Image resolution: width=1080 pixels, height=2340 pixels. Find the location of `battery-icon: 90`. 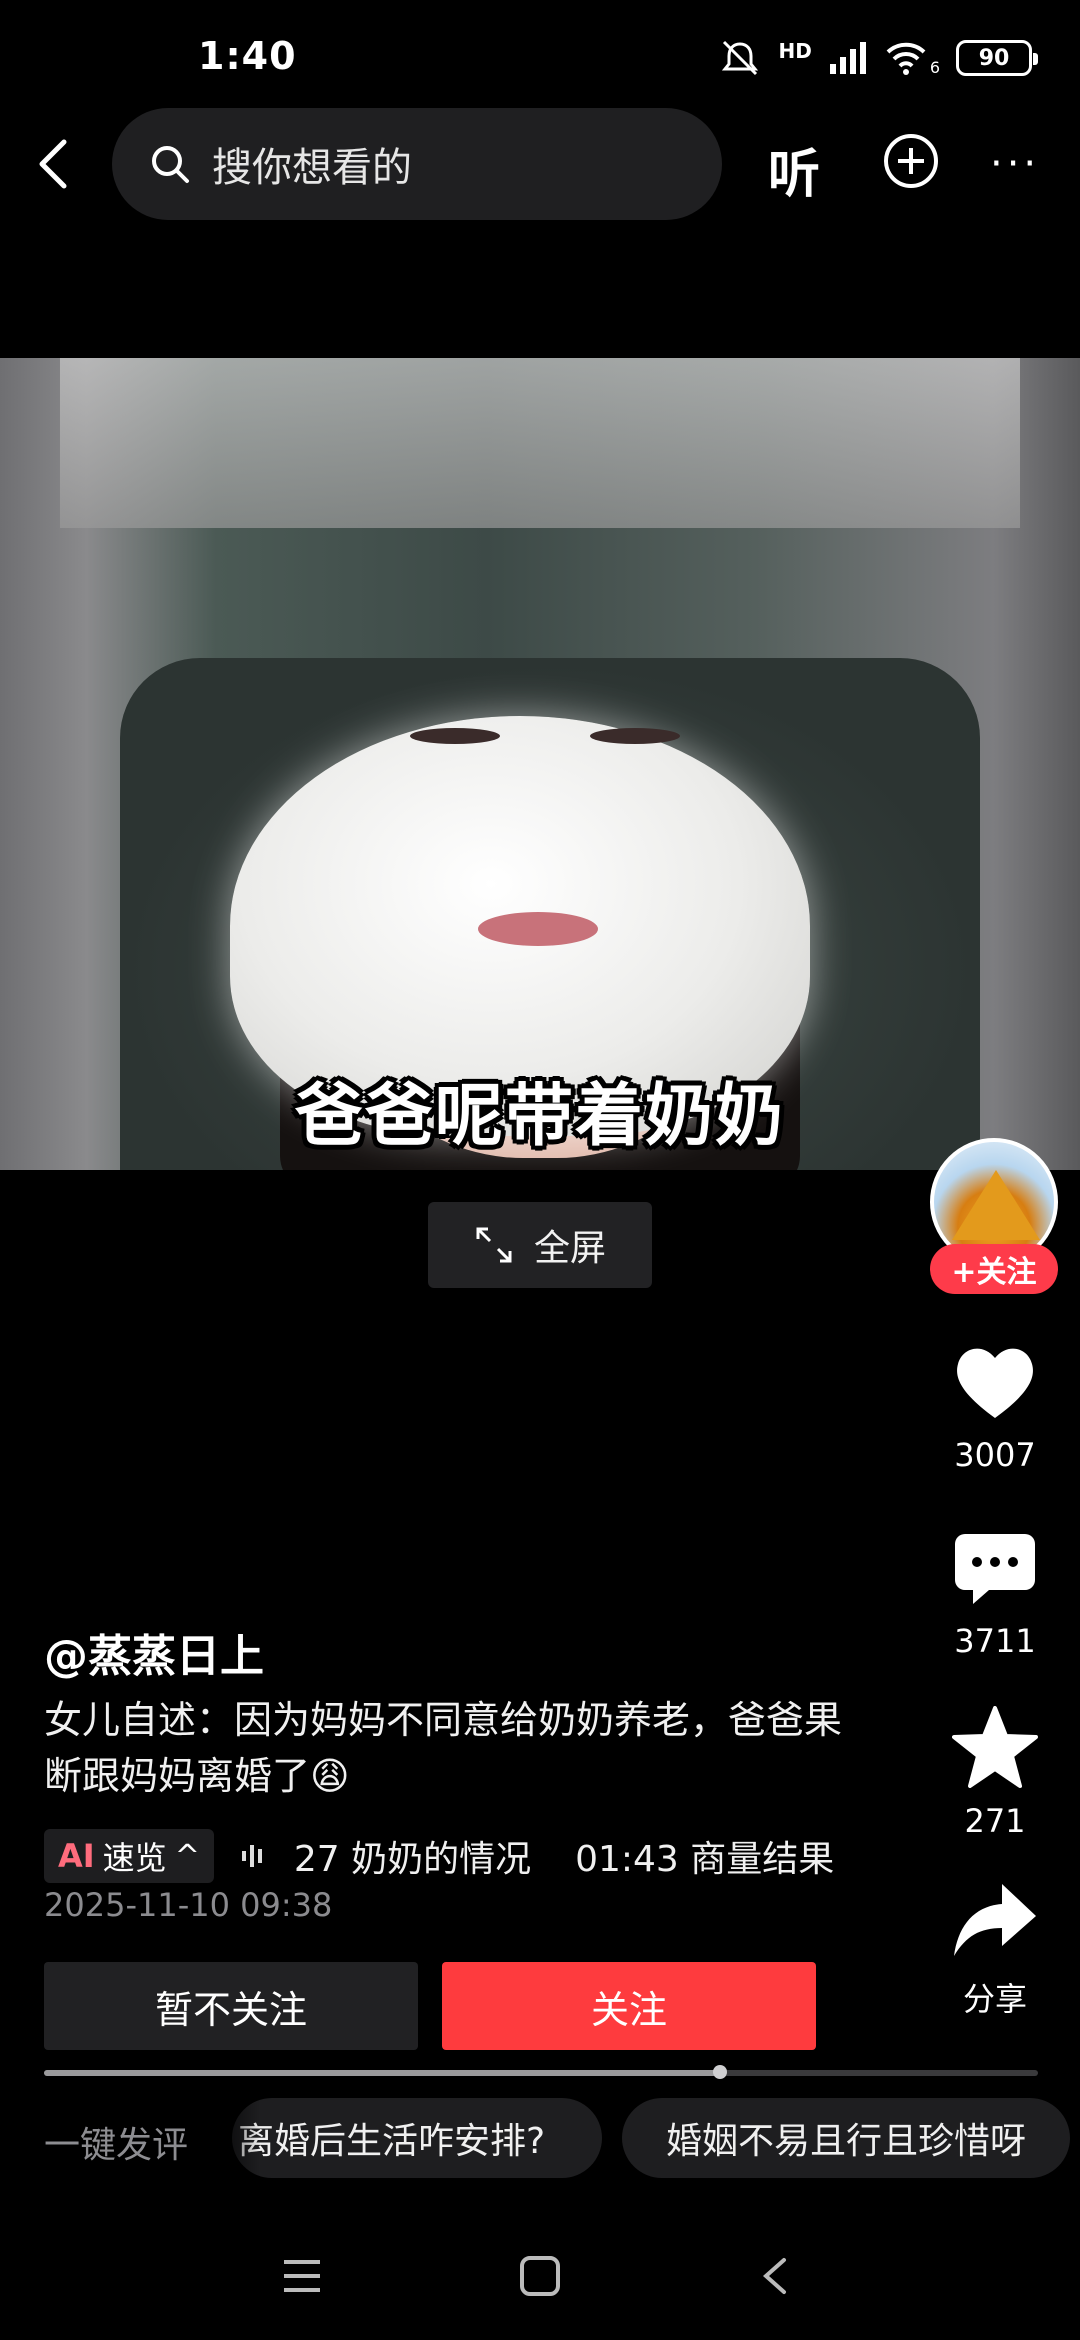

battery-icon: 90 is located at coordinates (997, 58).